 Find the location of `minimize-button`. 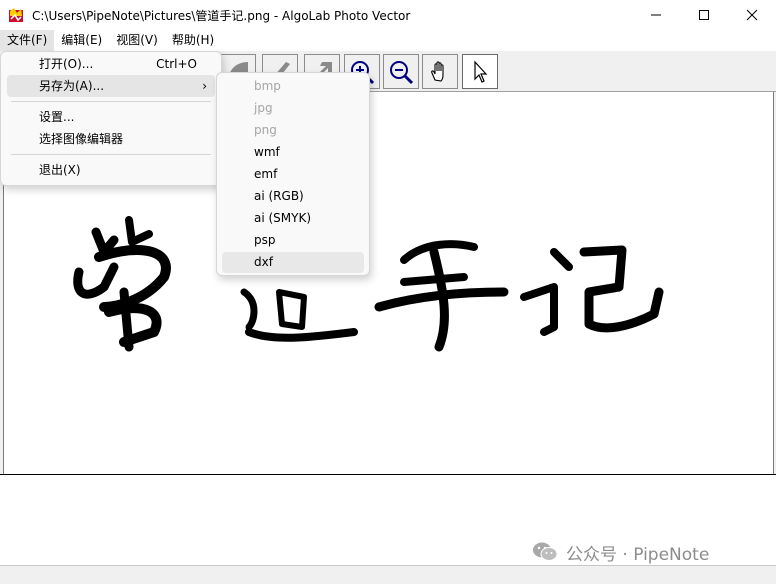

minimize-button is located at coordinates (656, 15).